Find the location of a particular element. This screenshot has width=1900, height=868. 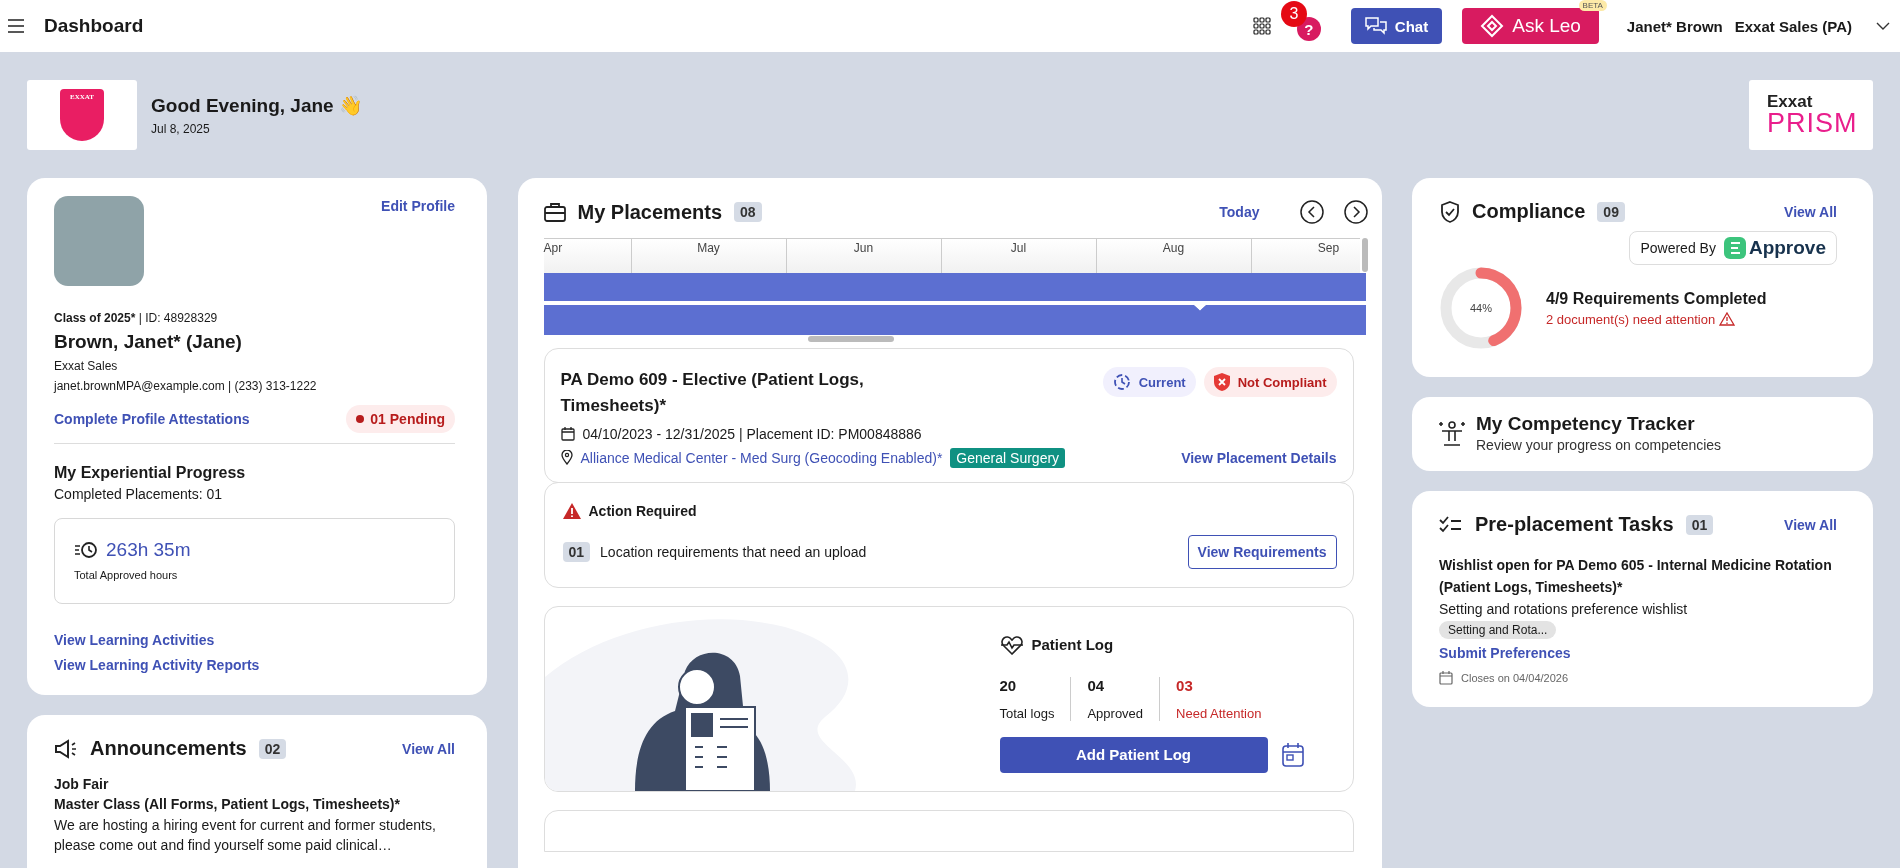

powered-by-badge: Powered By Approve is located at coordinates (1733, 248).